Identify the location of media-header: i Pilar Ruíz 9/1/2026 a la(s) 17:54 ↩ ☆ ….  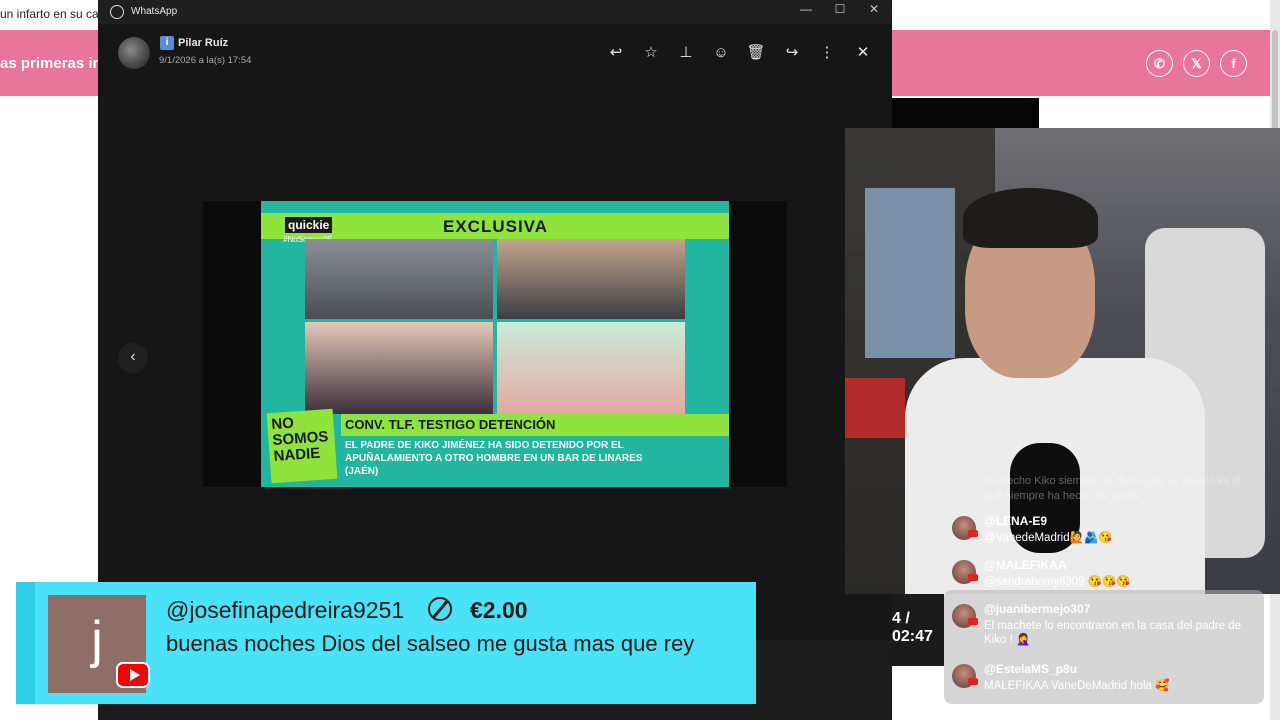
(495, 53).